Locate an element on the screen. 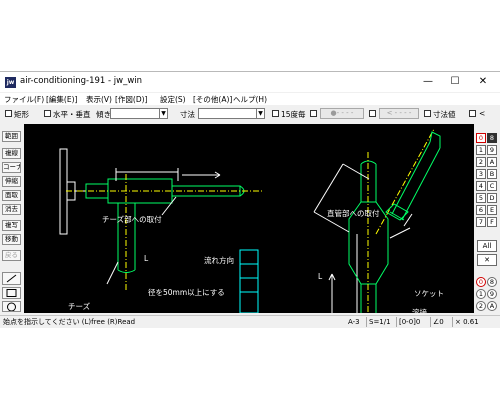 Image resolution: width=500 pixels, height=400 pixels. tilt-input is located at coordinates (135, 113).